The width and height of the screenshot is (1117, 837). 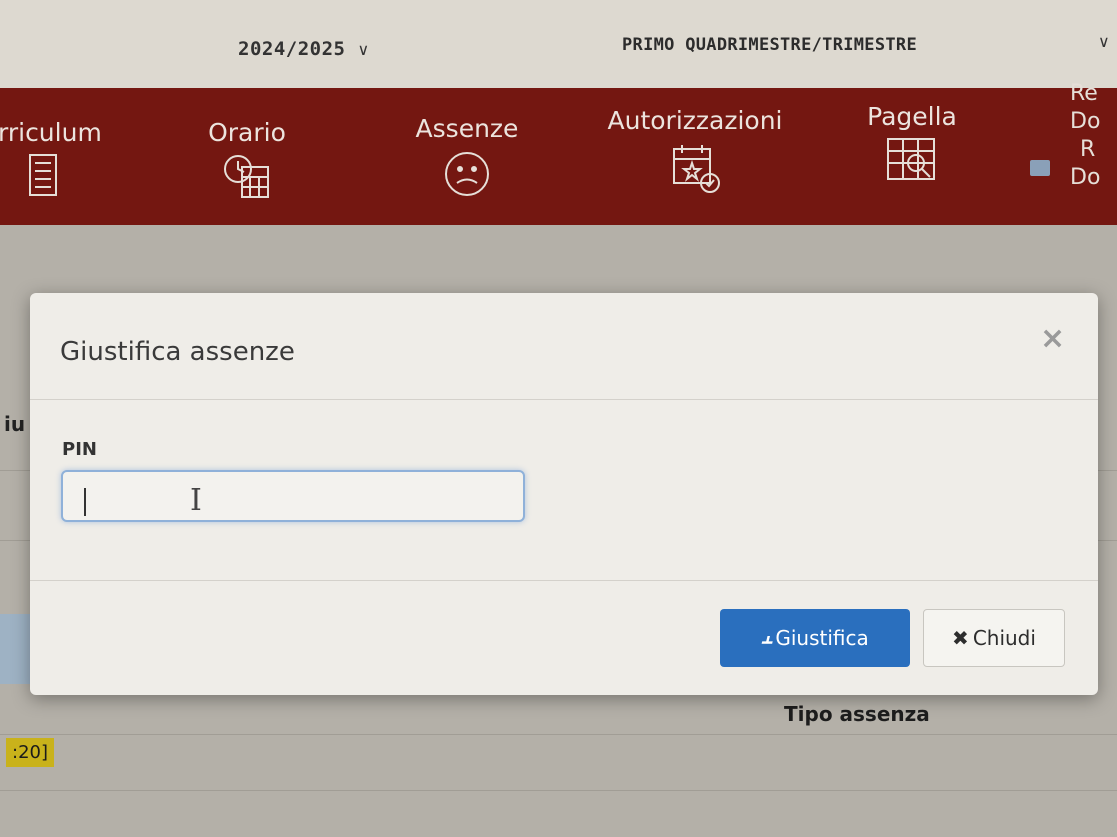 What do you see at coordinates (564, 399) in the screenshot?
I see `modal-header-divider` at bounding box center [564, 399].